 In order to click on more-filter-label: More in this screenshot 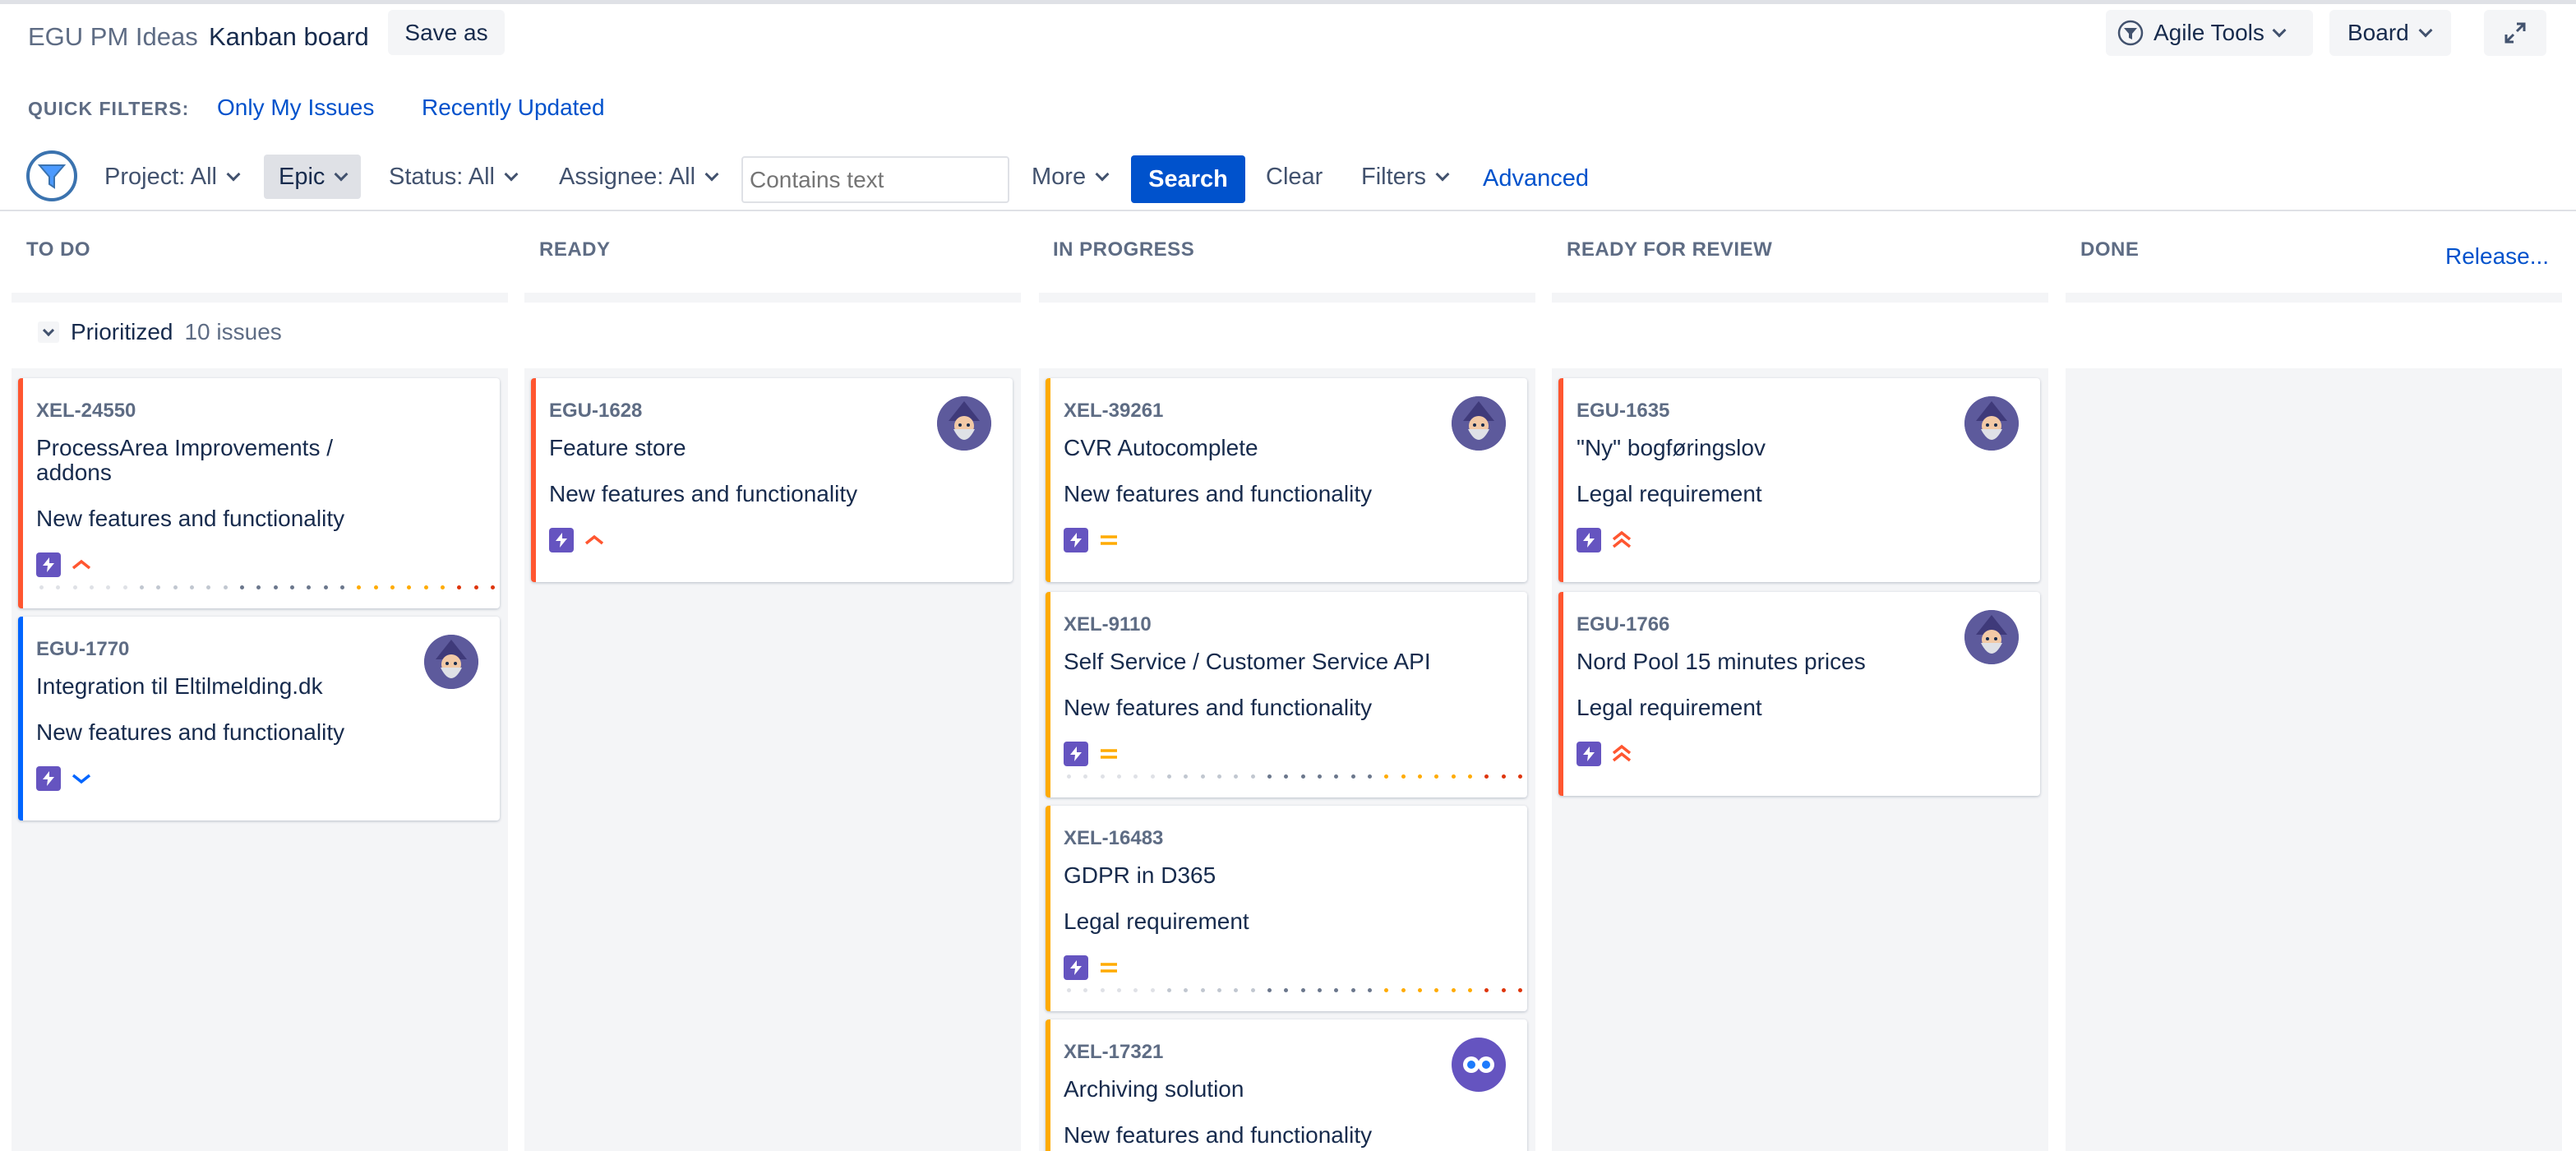, I will do `click(1059, 176)`.